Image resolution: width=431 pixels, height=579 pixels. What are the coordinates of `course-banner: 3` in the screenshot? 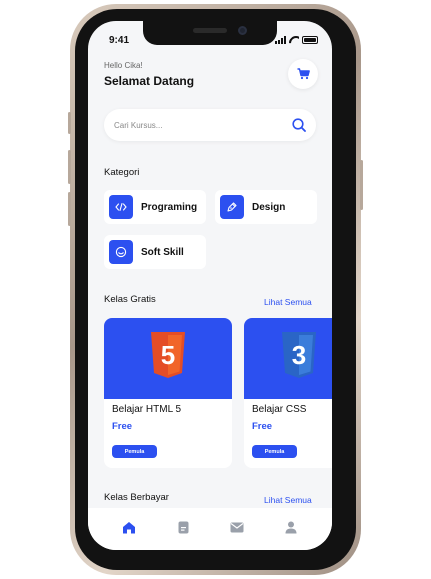 It's located at (288, 358).